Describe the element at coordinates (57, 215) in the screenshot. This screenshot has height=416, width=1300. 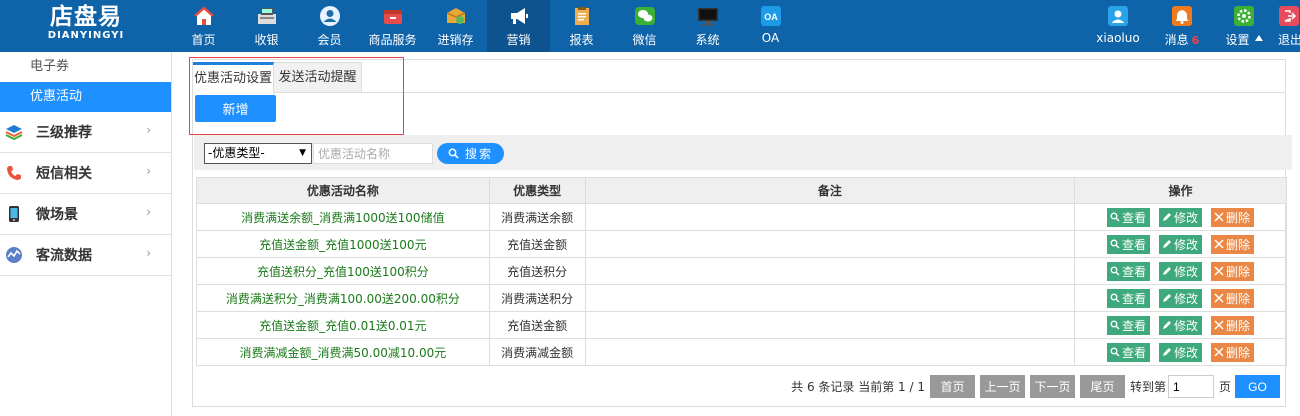
I see `sidebar-menu-label: 微场景` at that location.